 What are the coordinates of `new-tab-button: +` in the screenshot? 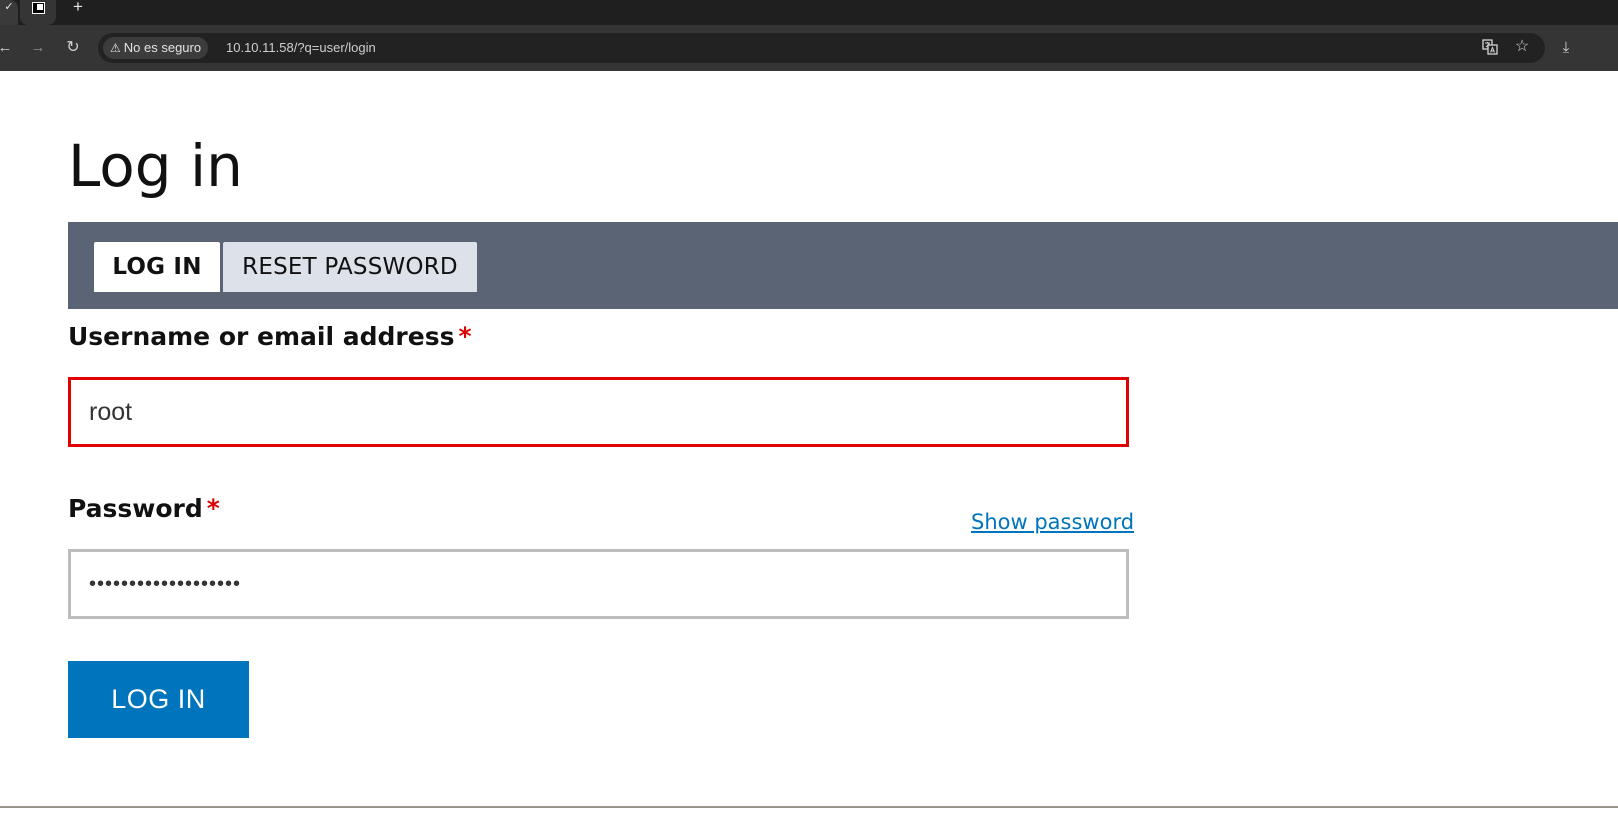 It's located at (78, 9).